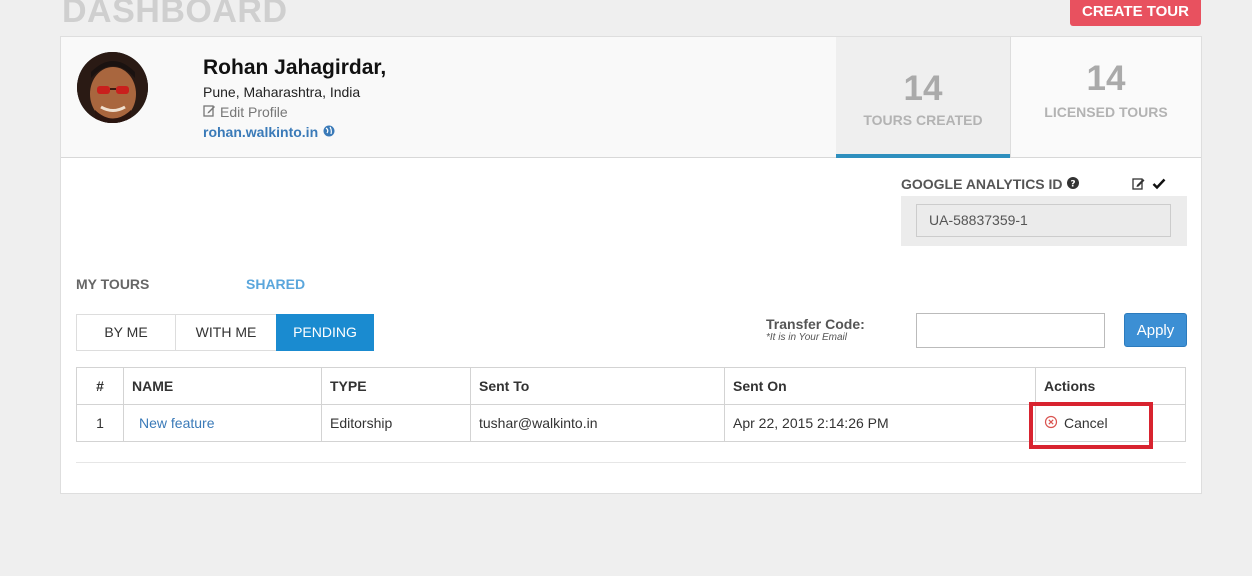  What do you see at coordinates (295, 67) in the screenshot?
I see `profile-name: Rohan Jahagirdar,` at bounding box center [295, 67].